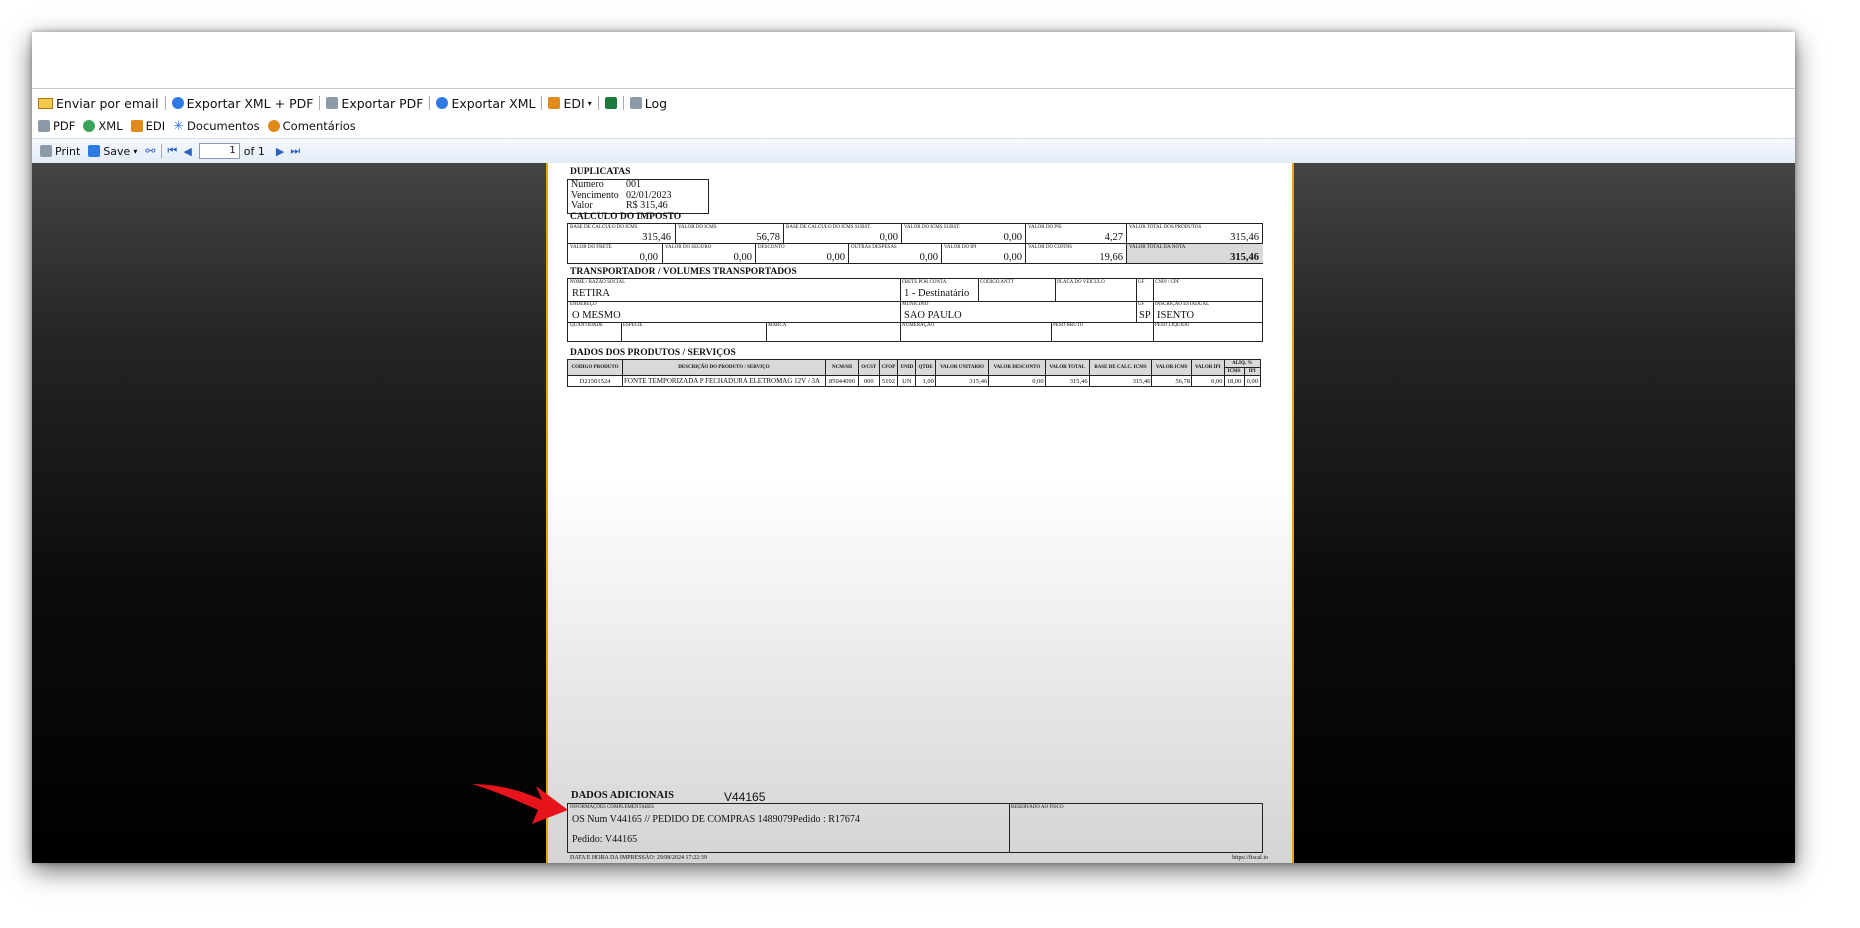  I want to click on window-header-blank, so click(913, 60).